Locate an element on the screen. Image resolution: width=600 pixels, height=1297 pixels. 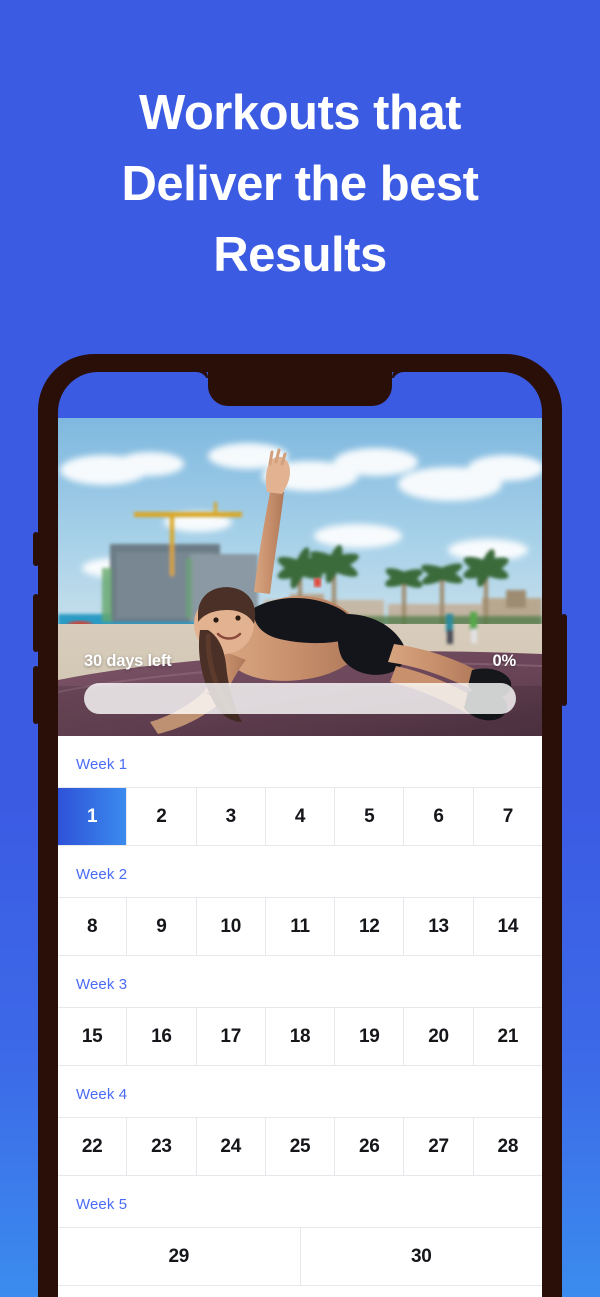
day-cell-25: 25 is located at coordinates (300, 1146).